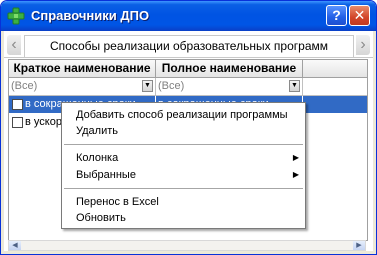 The height and width of the screenshot is (255, 377). I want to click on filter-full-name: (Все) ▼, so click(229, 86).